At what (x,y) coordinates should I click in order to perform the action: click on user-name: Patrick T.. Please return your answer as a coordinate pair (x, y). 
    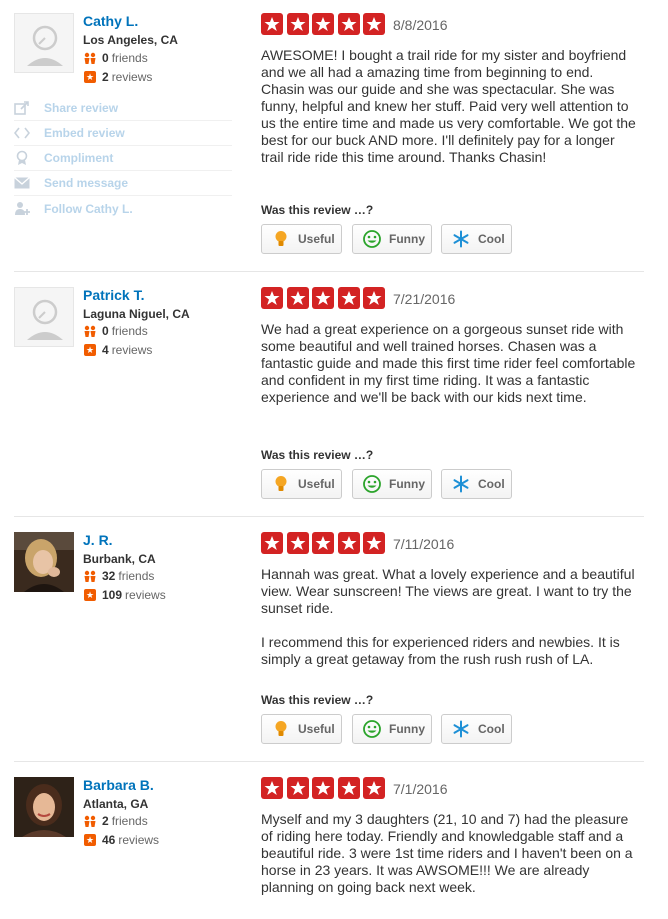
    Looking at the image, I should click on (113, 295).